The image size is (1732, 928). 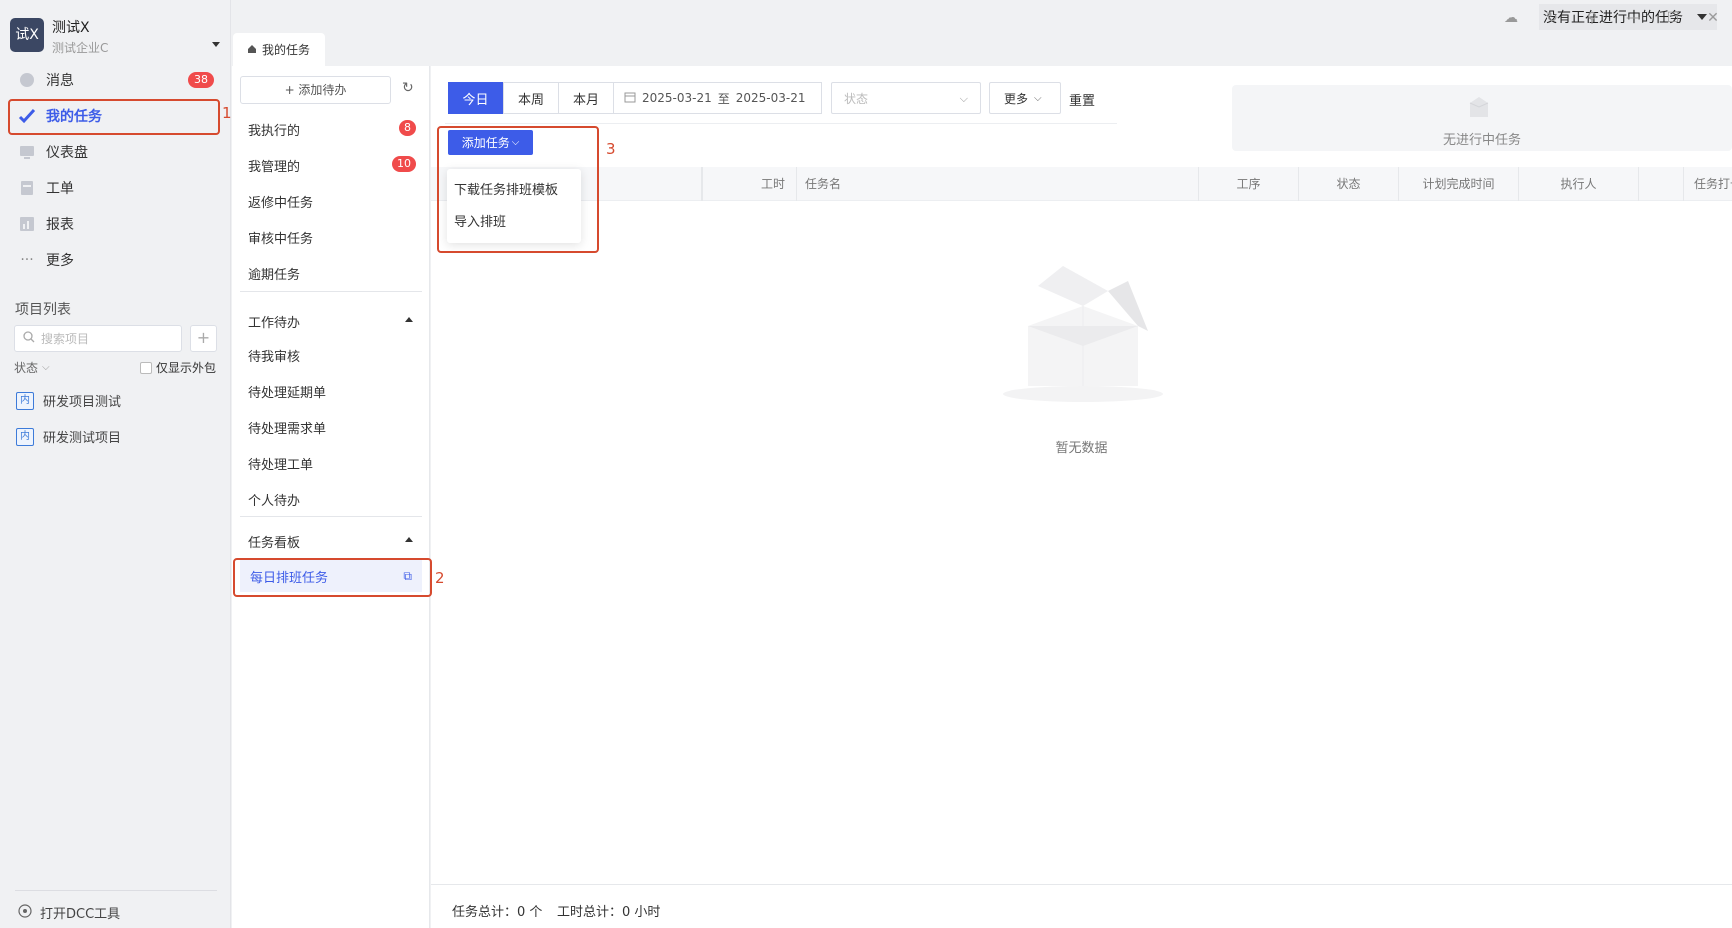 What do you see at coordinates (407, 128) in the screenshot?
I see `count-badge: 8` at bounding box center [407, 128].